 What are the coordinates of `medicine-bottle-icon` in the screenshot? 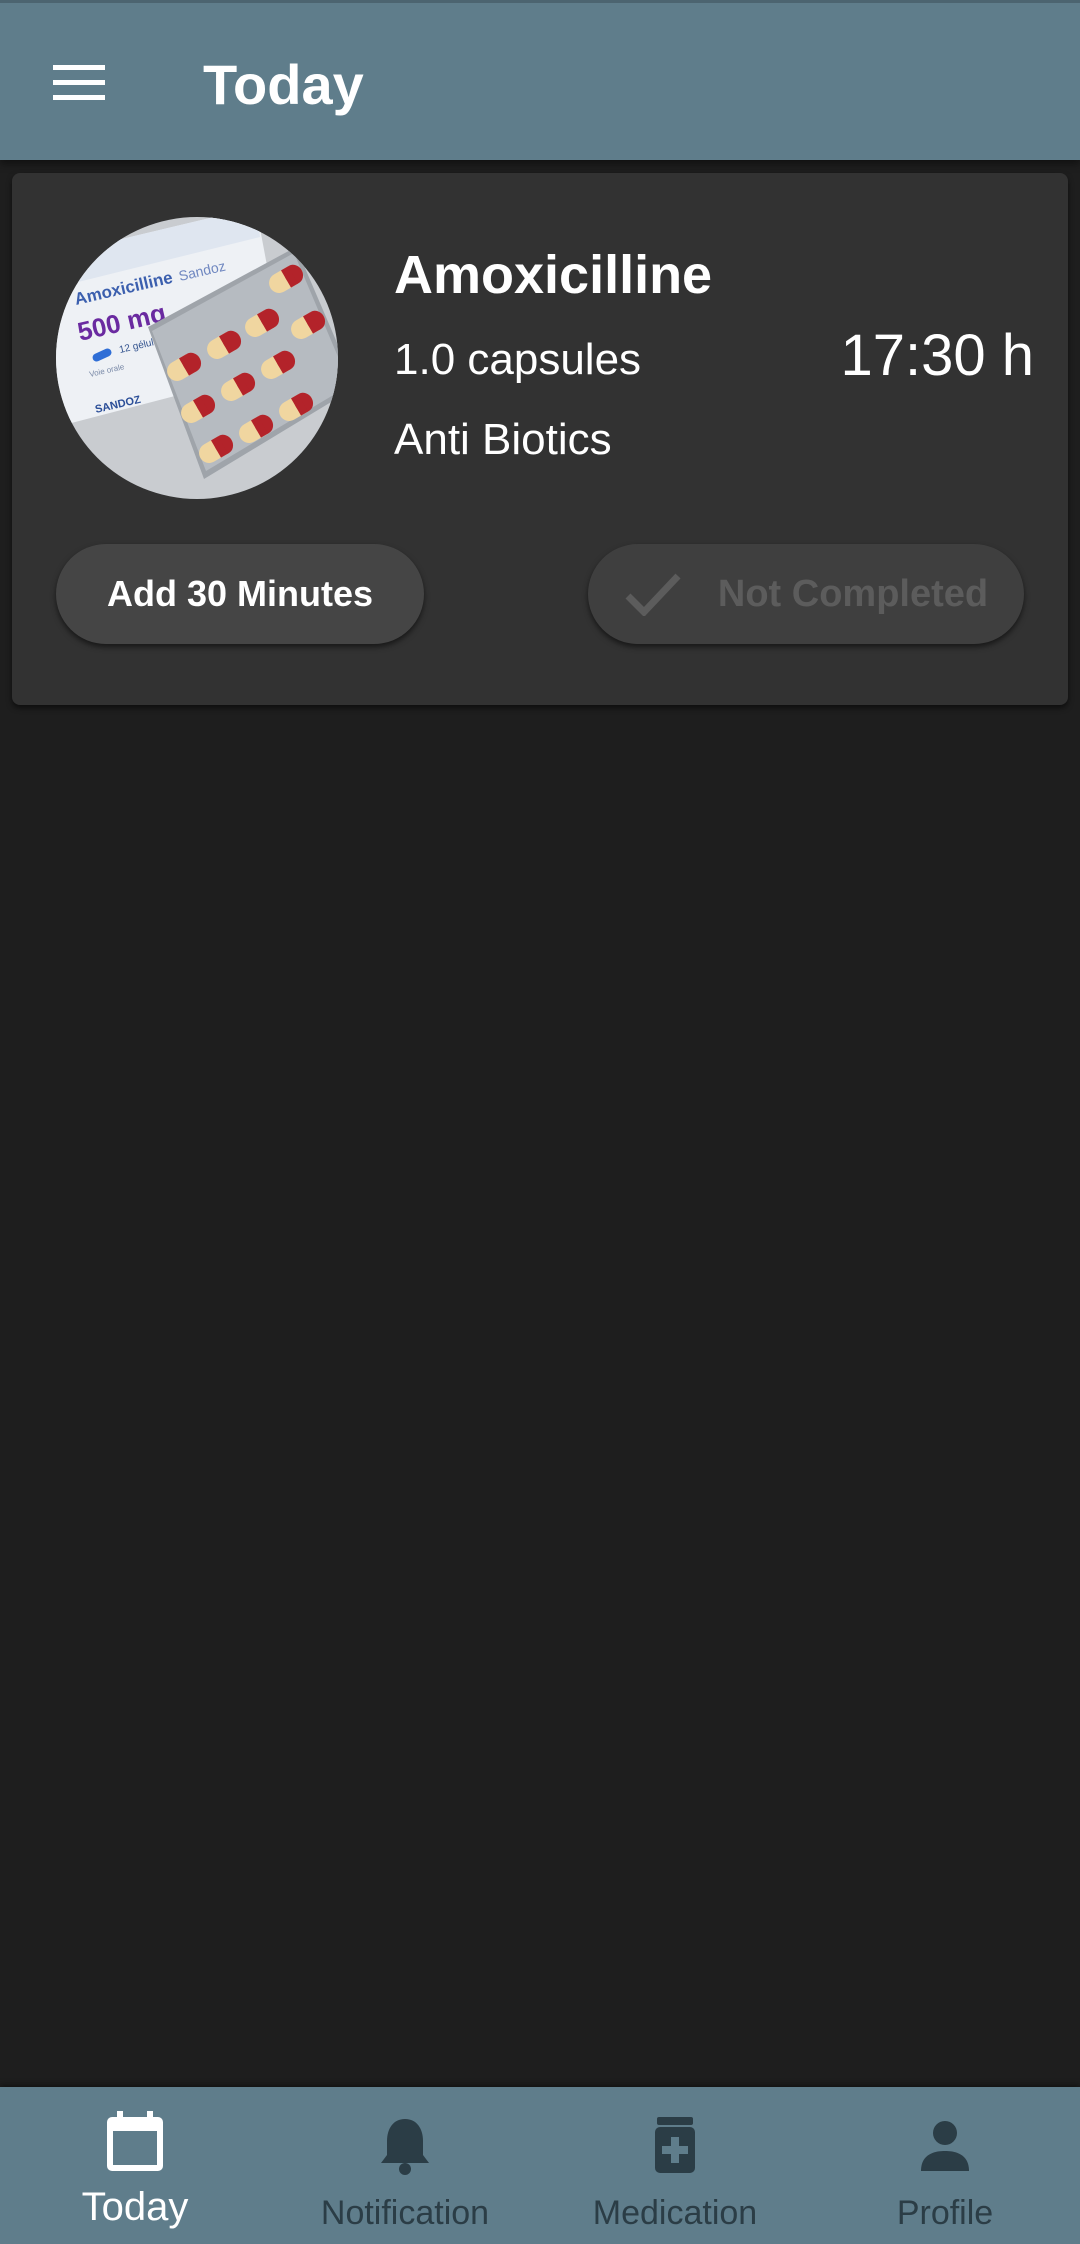 It's located at (675, 2145).